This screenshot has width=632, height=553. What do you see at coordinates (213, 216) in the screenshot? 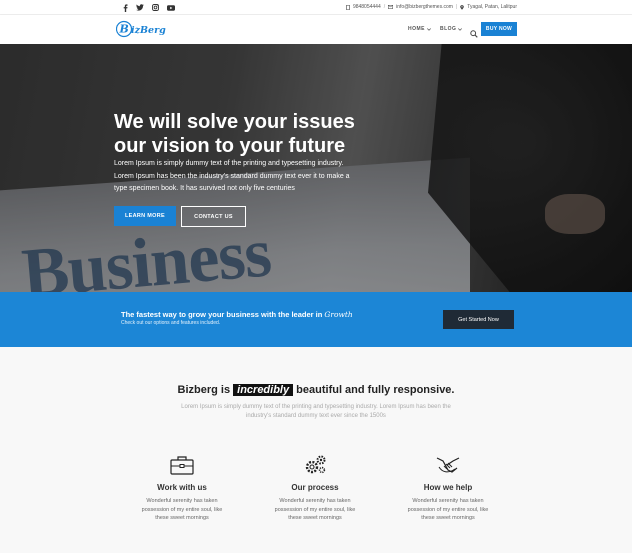
I see `contact-us-button: CONTACT US` at bounding box center [213, 216].